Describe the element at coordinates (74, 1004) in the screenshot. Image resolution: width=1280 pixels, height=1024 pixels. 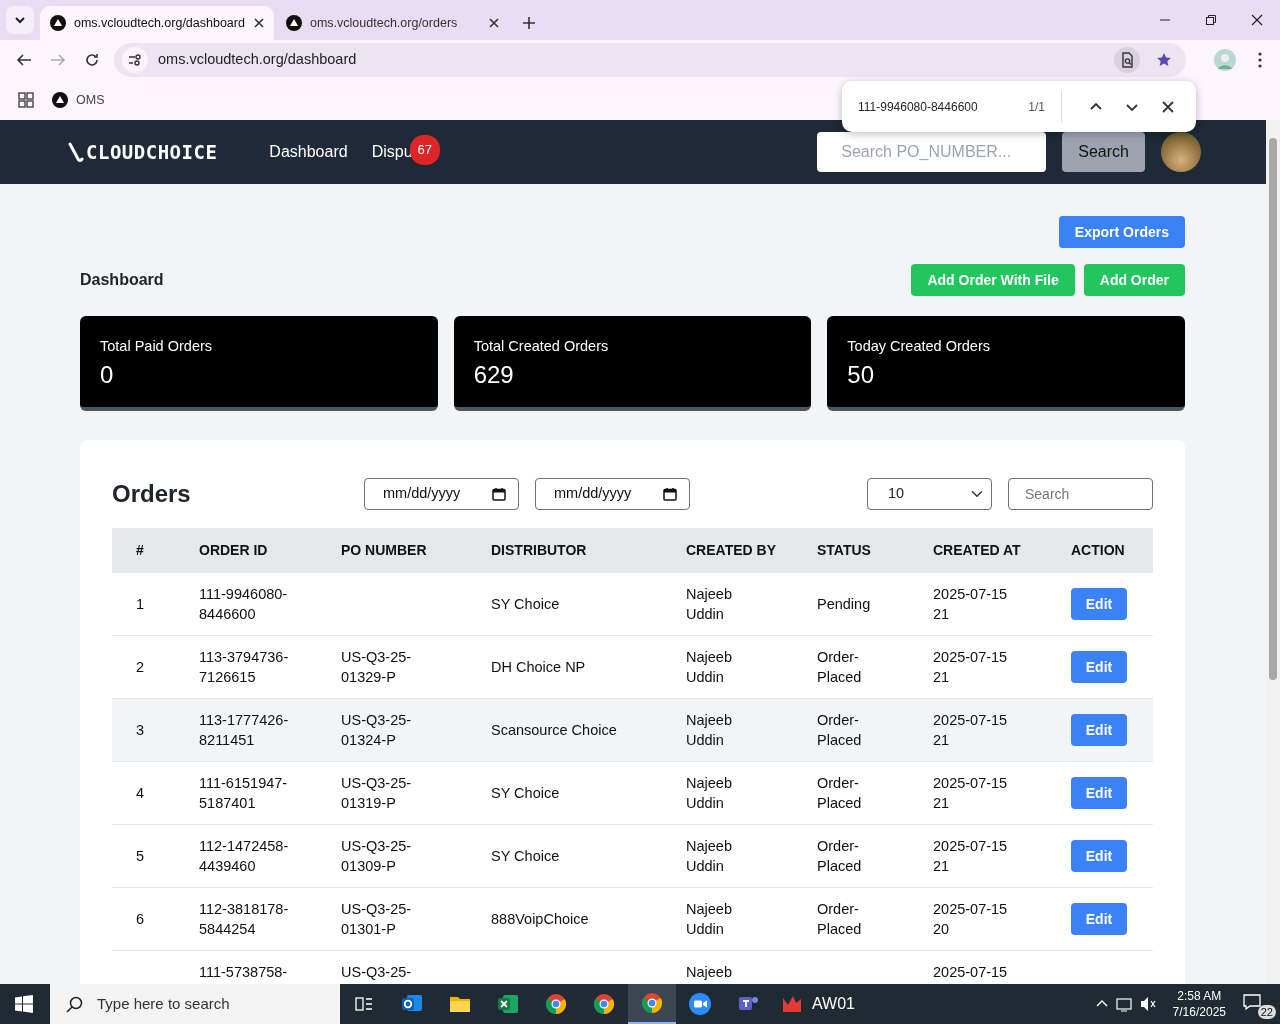
I see `search-icon` at that location.